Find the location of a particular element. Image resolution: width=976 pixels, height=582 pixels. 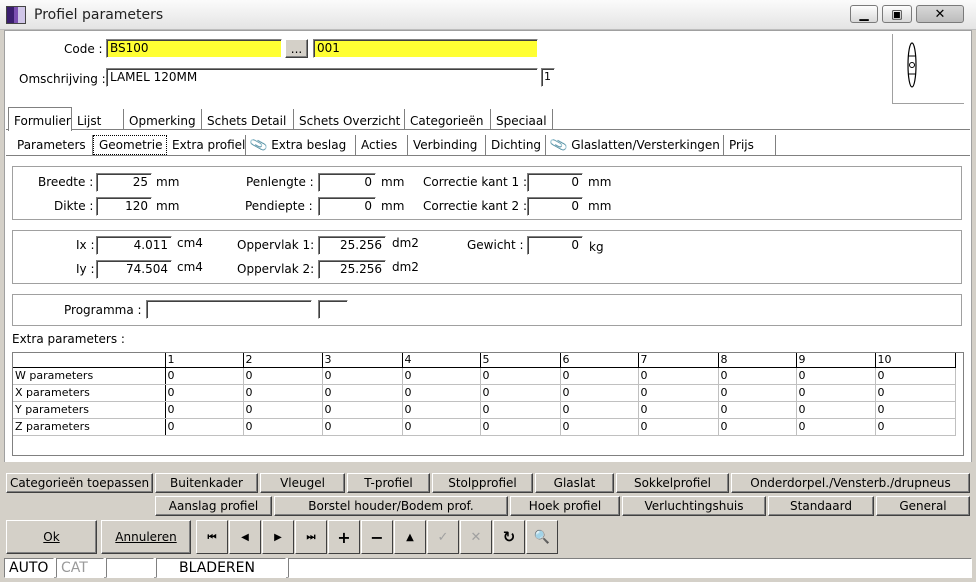

cancel-record-button: ✕ is located at coordinates (476, 537).